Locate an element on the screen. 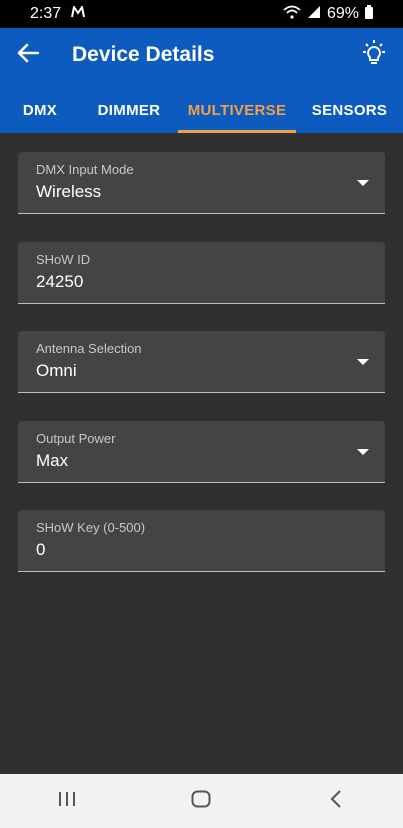 Image resolution: width=403 pixels, height=828 pixels. field-value: Wireless is located at coordinates (69, 191).